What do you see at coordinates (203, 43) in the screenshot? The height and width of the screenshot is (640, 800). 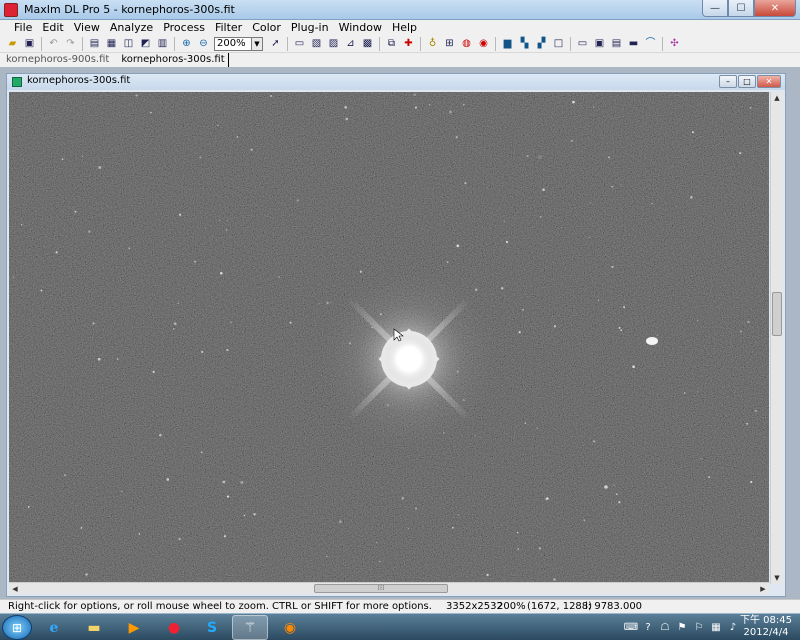 I see `zoom-out-icon: ⊖` at bounding box center [203, 43].